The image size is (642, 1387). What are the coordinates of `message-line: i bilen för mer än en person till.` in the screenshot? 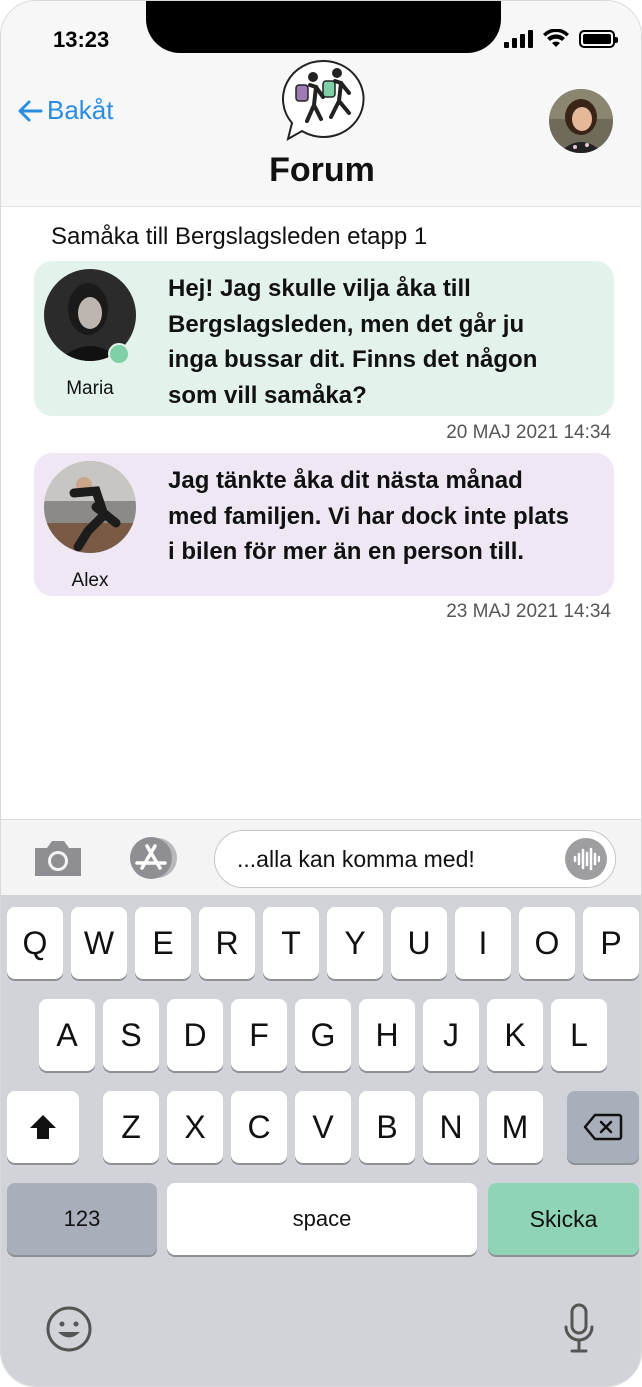 It's located at (346, 551).